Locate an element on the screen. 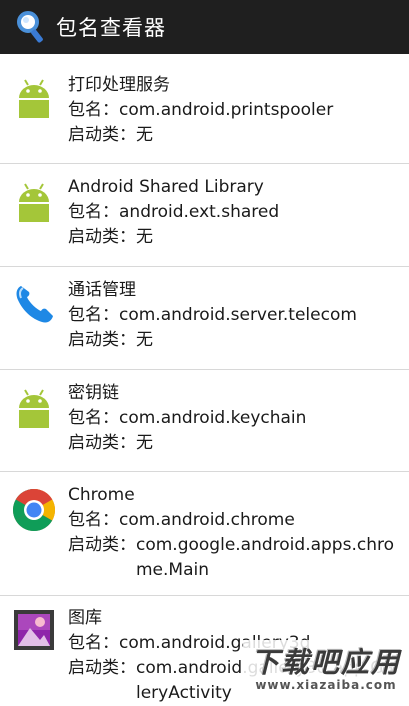 The height and width of the screenshot is (706, 409). package-value: com.android.server.telecom is located at coordinates (238, 315).